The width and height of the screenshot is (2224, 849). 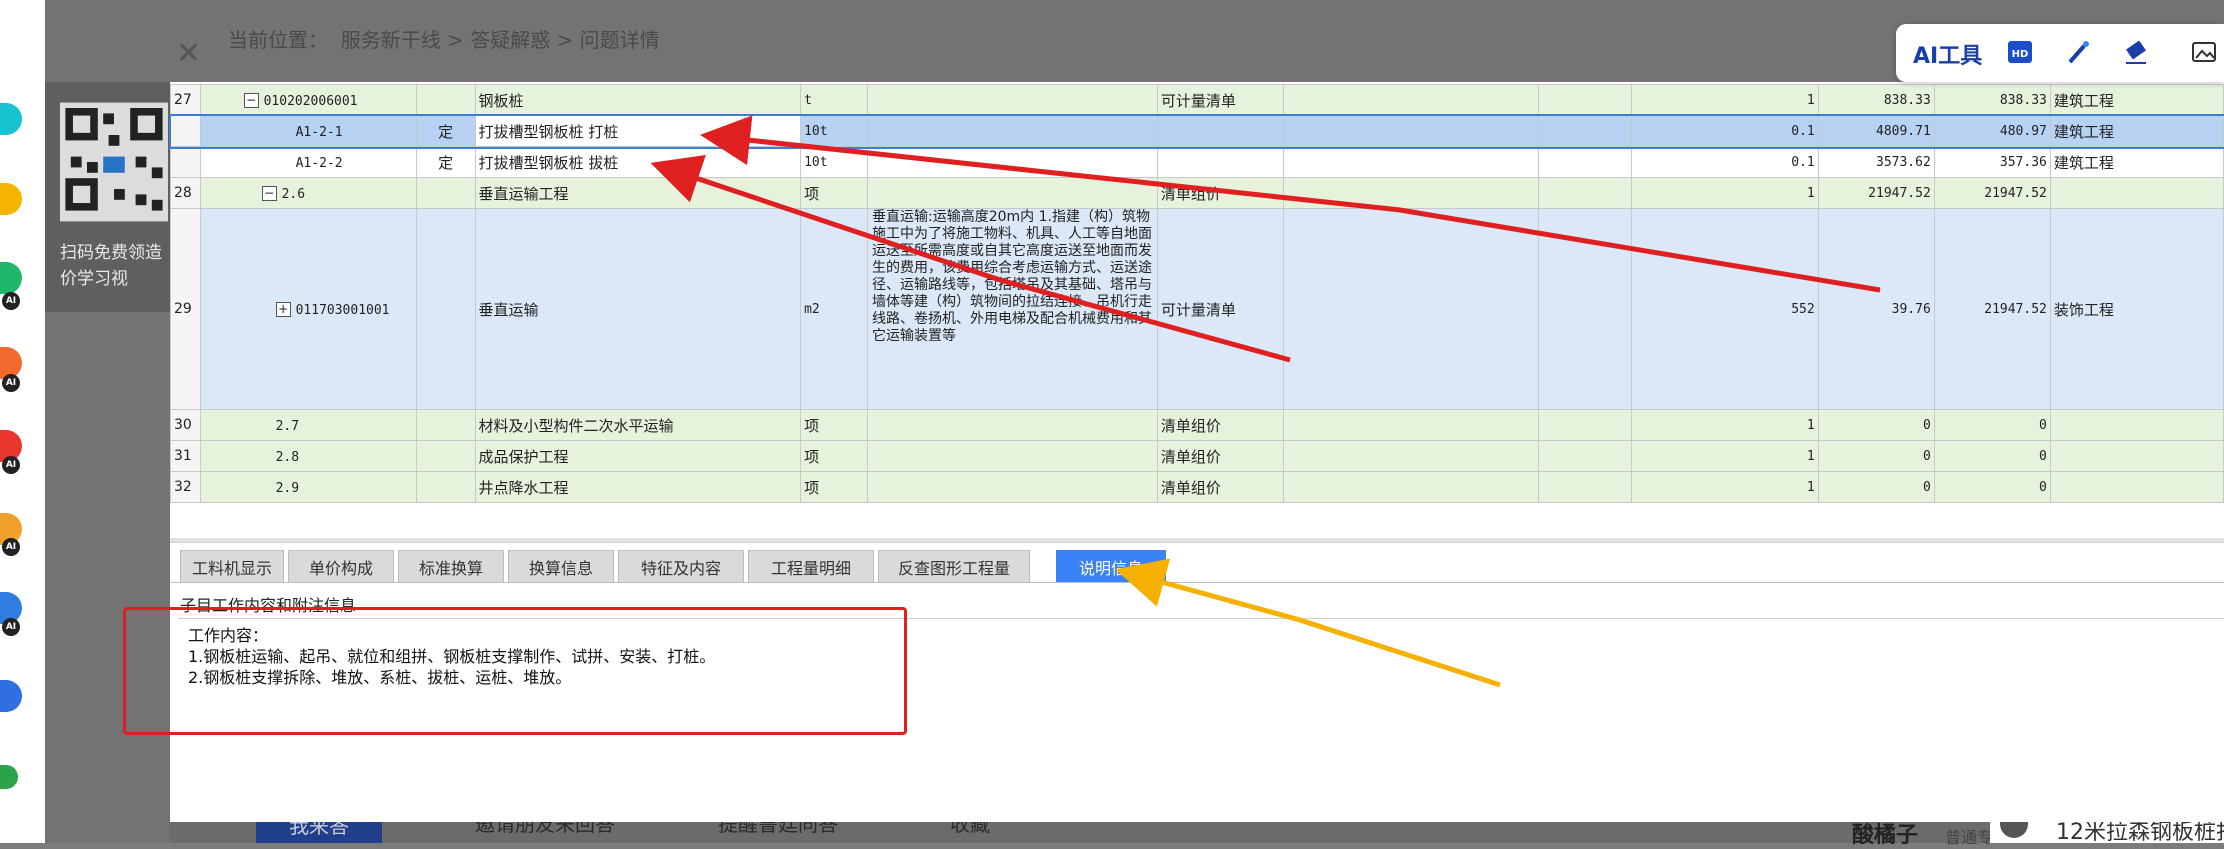 I want to click on tab-description: 说明信息, so click(x=1111, y=566).